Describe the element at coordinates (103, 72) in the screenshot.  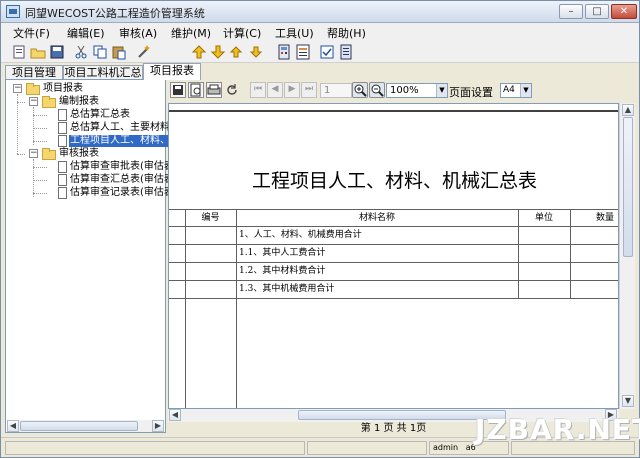
I see `tab-material-summary: 项目工料机汇总` at that location.